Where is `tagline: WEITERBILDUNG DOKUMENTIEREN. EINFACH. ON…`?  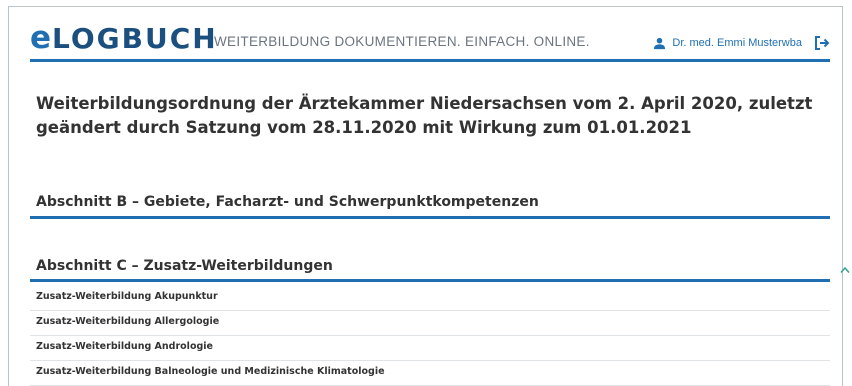
tagline: WEITERBILDUNG DOKUMENTIEREN. EINFACH. ON… is located at coordinates (402, 41).